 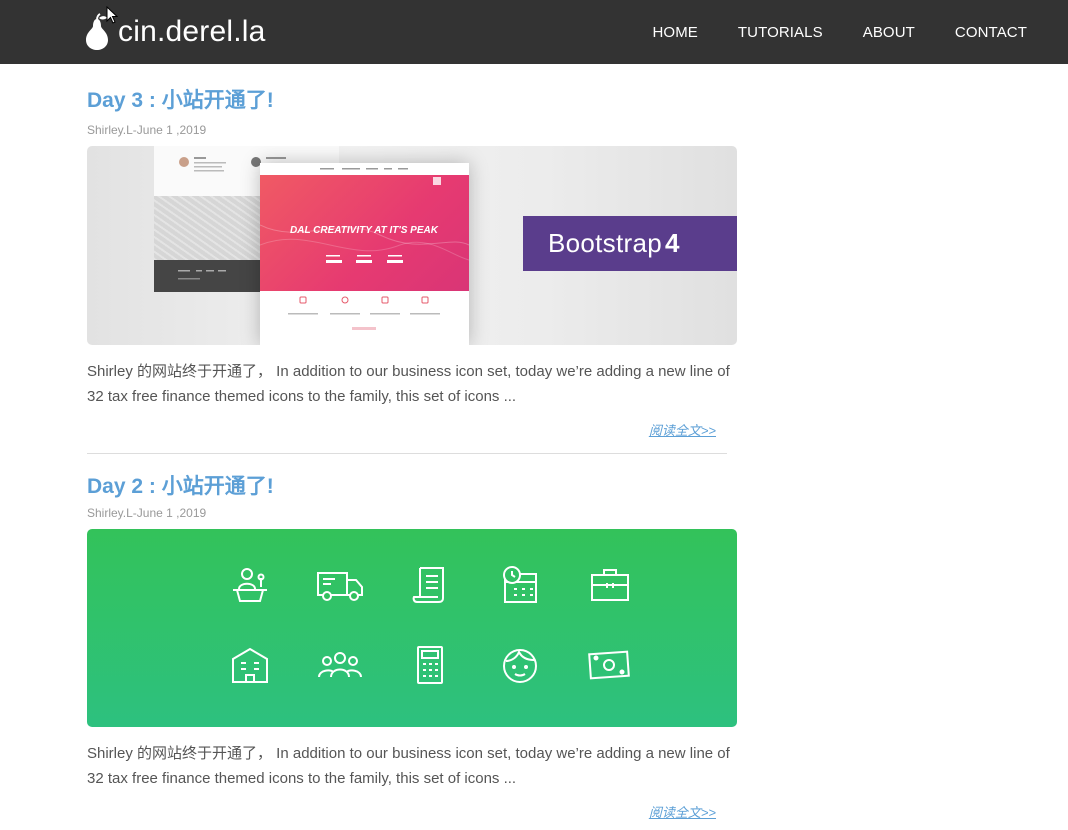 I want to click on brand-name: cin.derel.la, so click(x=192, y=31).